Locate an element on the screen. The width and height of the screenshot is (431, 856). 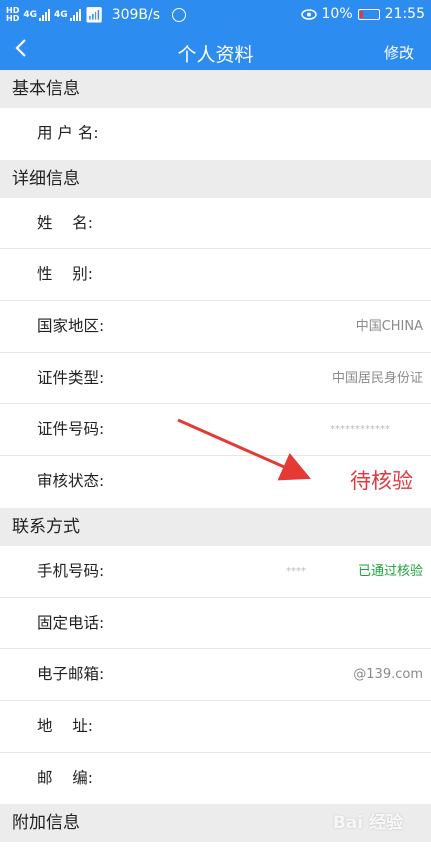
name-label: 姓 名: is located at coordinates (65, 222).